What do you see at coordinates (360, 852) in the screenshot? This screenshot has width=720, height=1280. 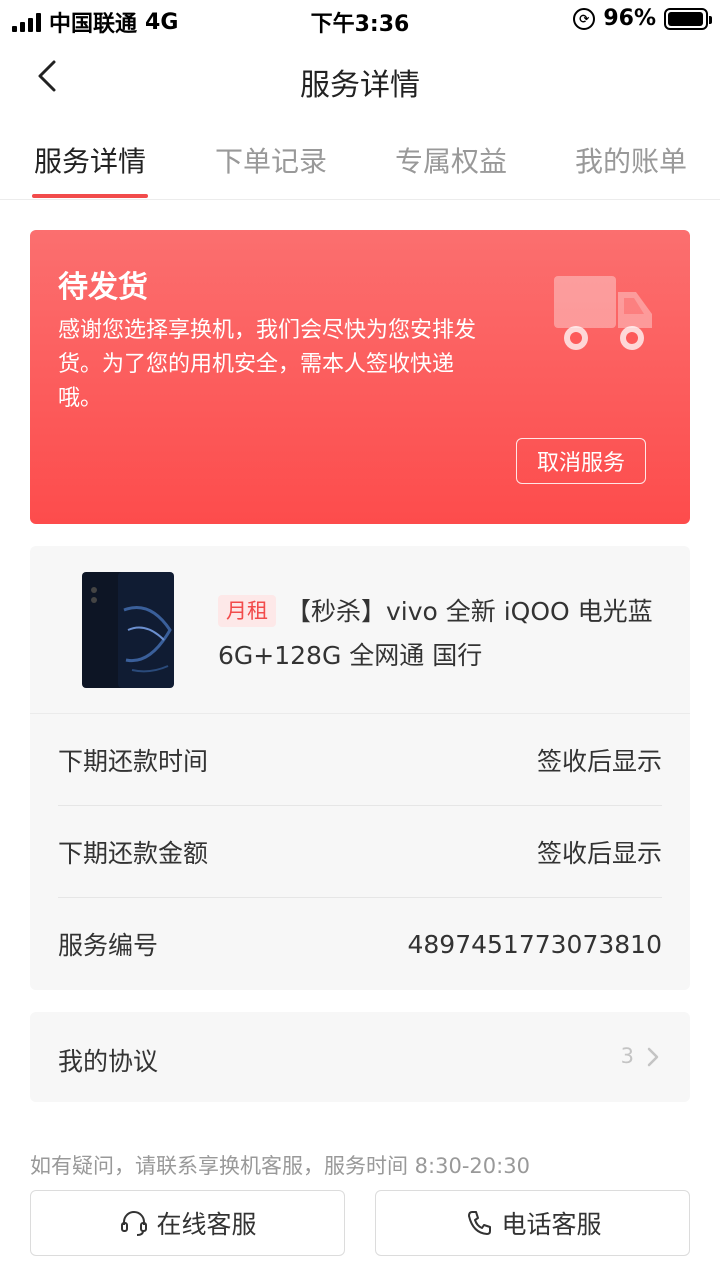 I see `next-payment-amount-row: 下期还款金额 签收后显示` at bounding box center [360, 852].